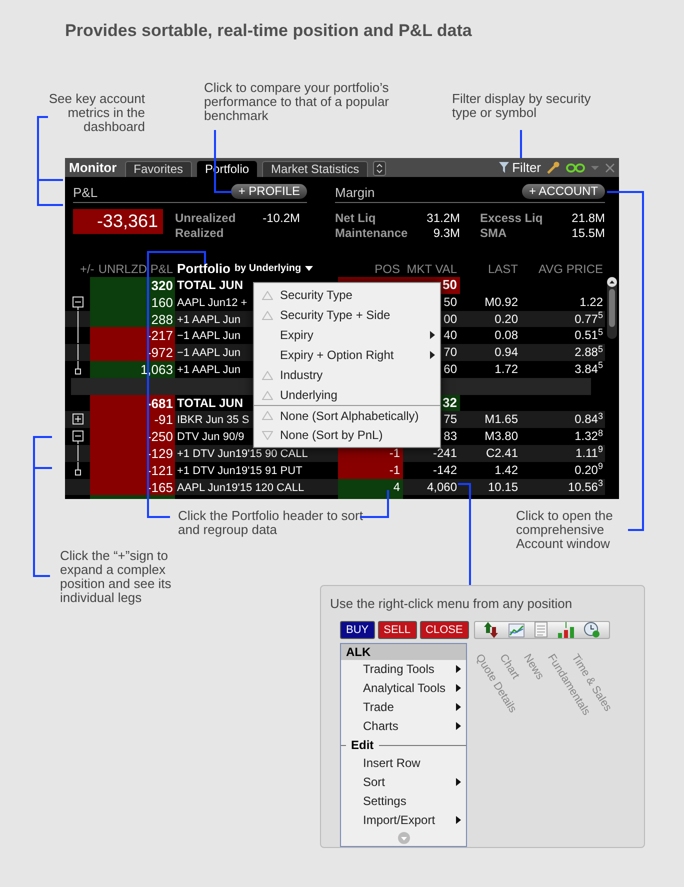  What do you see at coordinates (591, 302) in the screenshot?
I see `avg-price: 1.22` at bounding box center [591, 302].